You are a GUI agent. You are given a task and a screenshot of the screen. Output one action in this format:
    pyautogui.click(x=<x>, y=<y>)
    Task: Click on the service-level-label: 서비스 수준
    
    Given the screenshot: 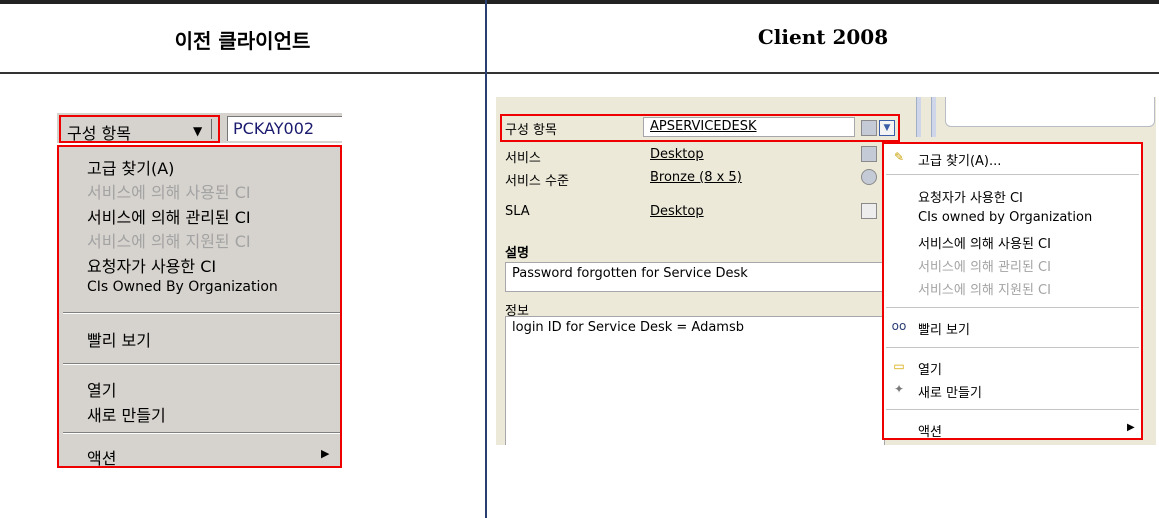 What is the action you would take?
    pyautogui.click(x=537, y=181)
    